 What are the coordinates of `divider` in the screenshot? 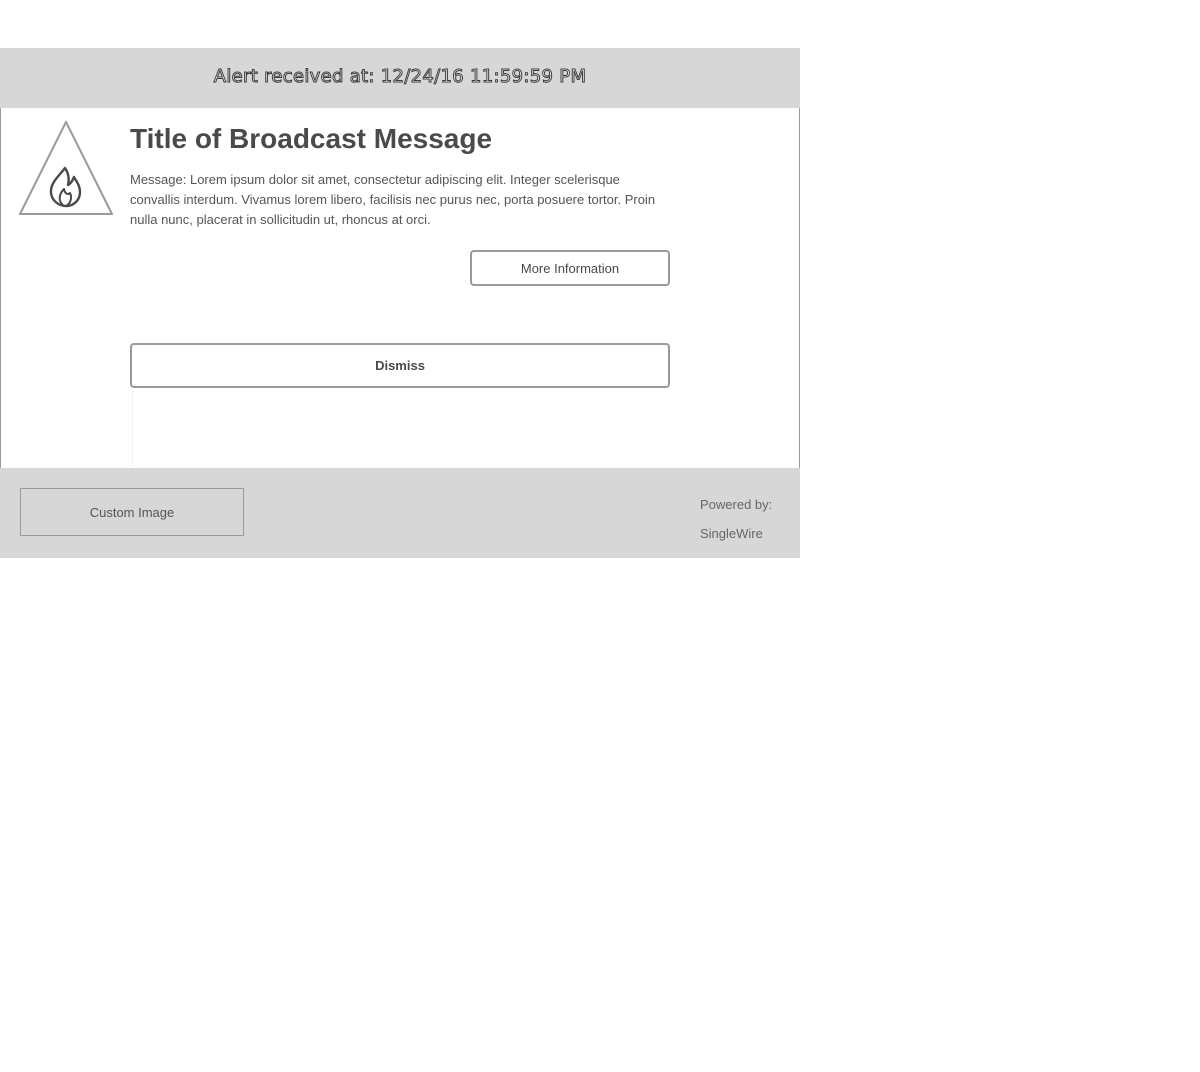 It's located at (132, 429).